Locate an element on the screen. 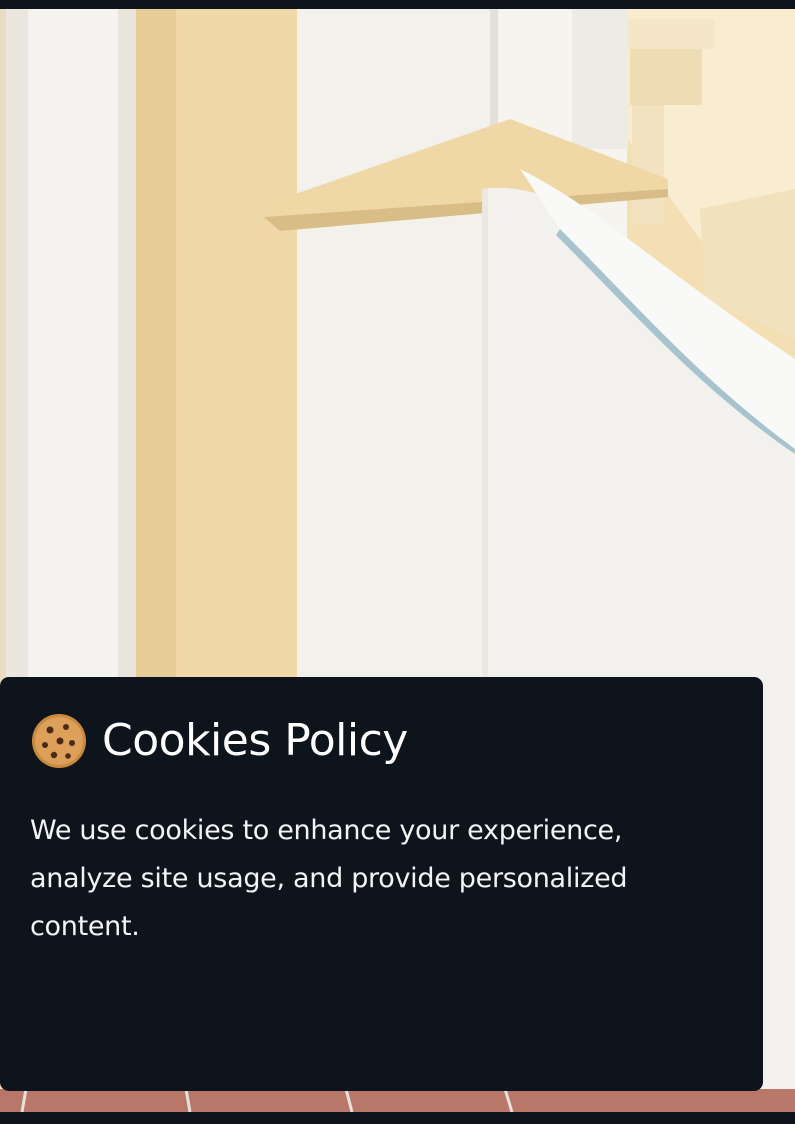 Image resolution: width=795 pixels, height=1124 pixels. top-bar is located at coordinates (397, 4).